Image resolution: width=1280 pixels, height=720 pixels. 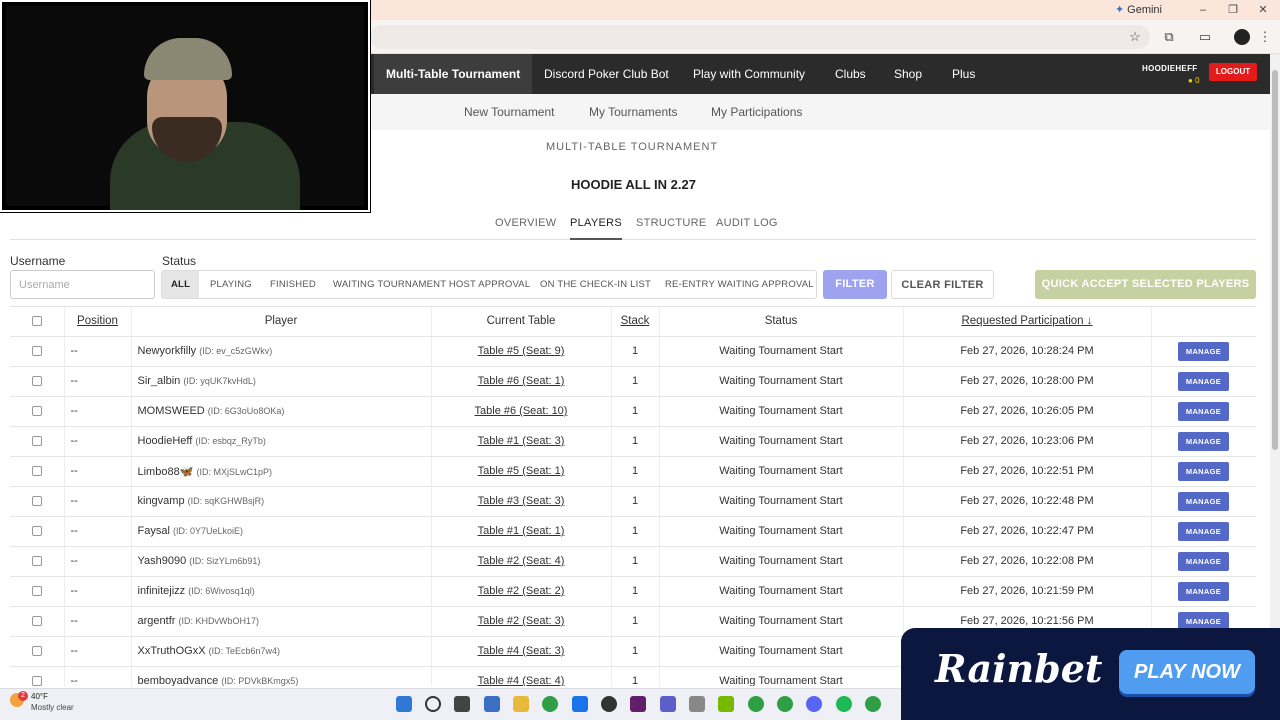 I want to click on close-window-button: ✕, so click(x=1263, y=10).